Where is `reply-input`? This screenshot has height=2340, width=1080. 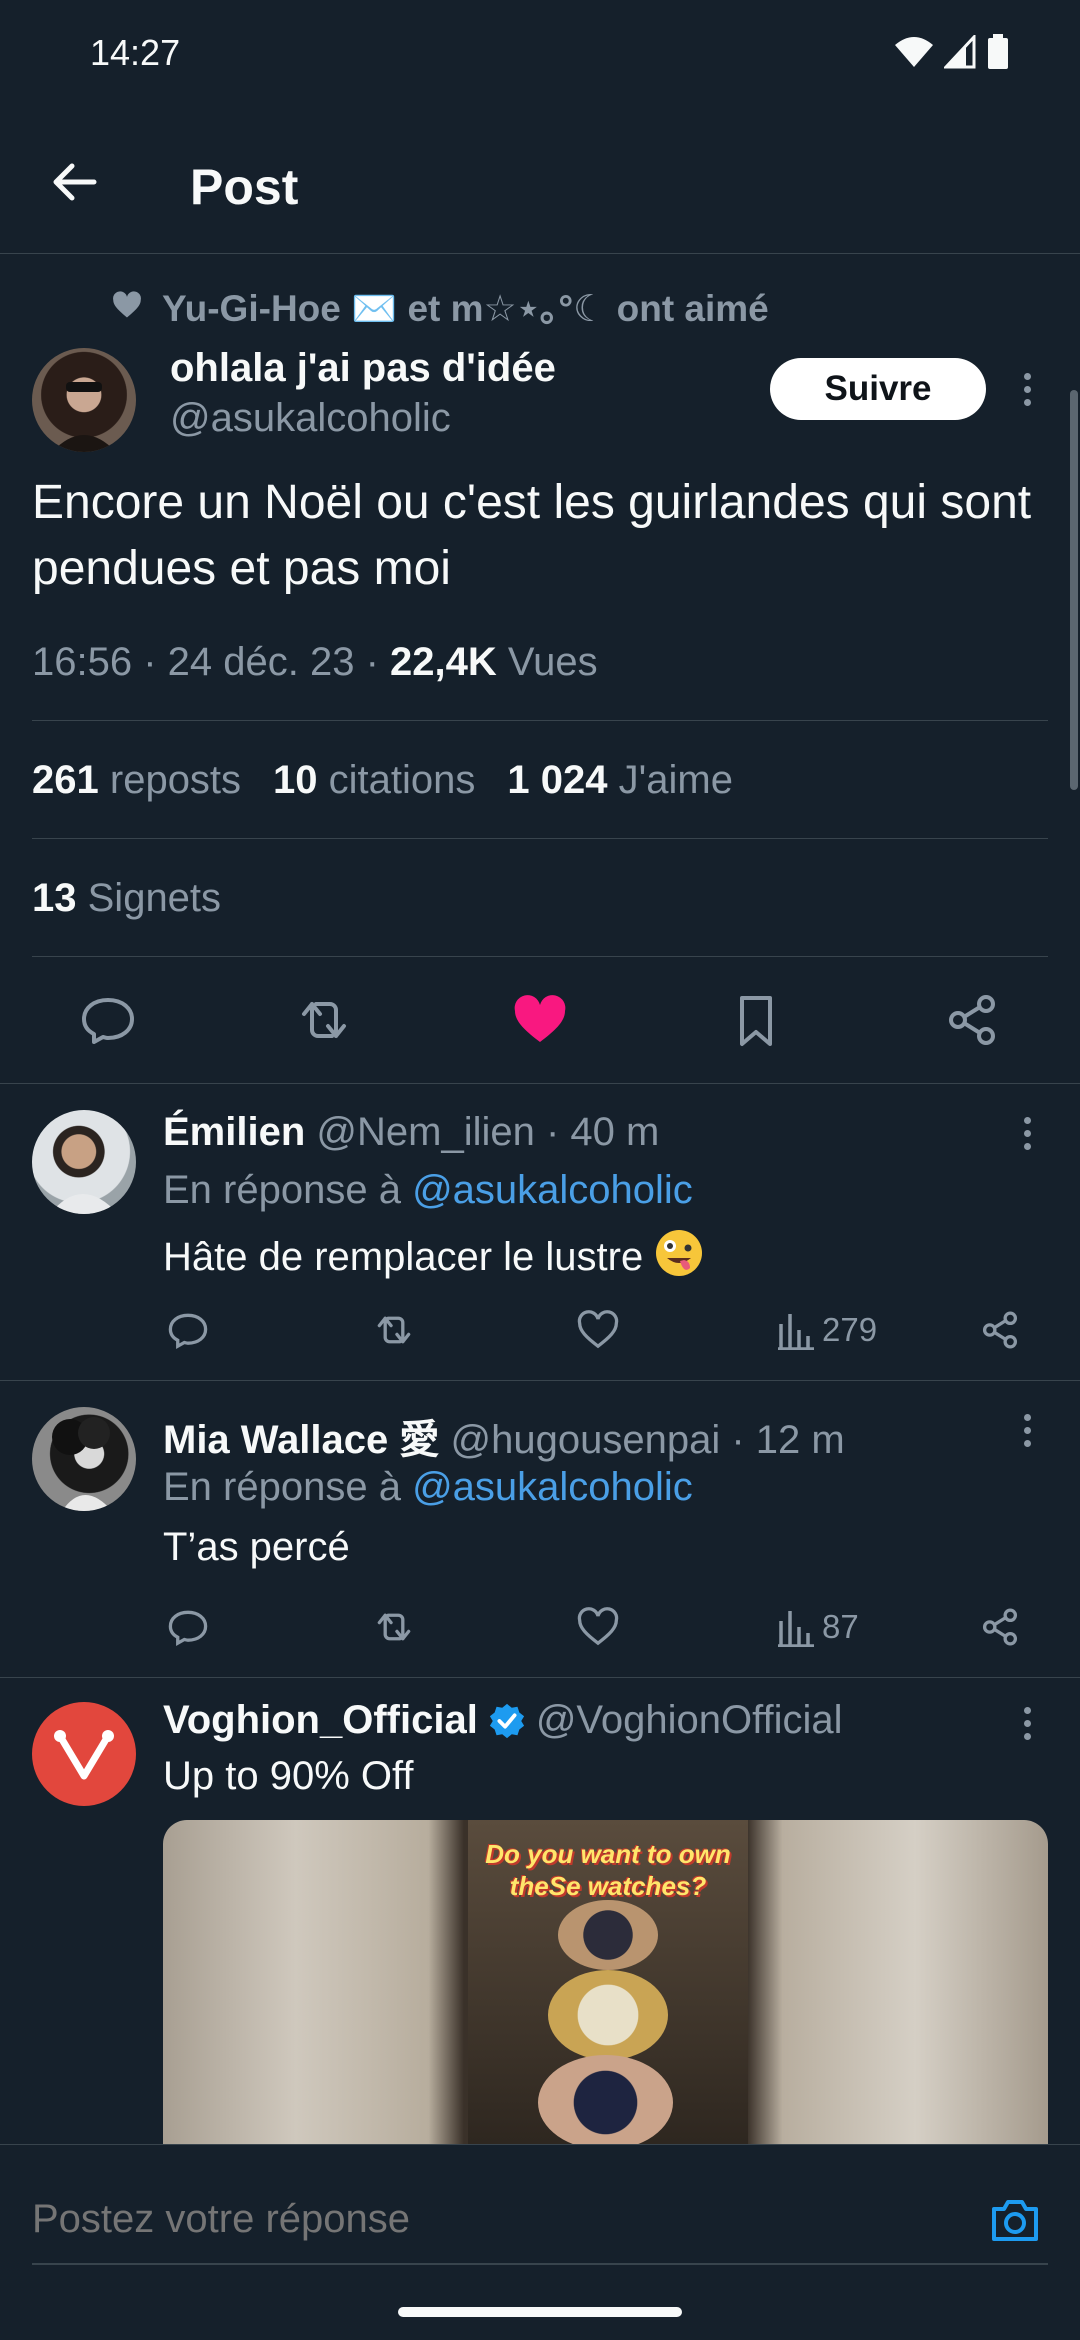 reply-input is located at coordinates (482, 2219).